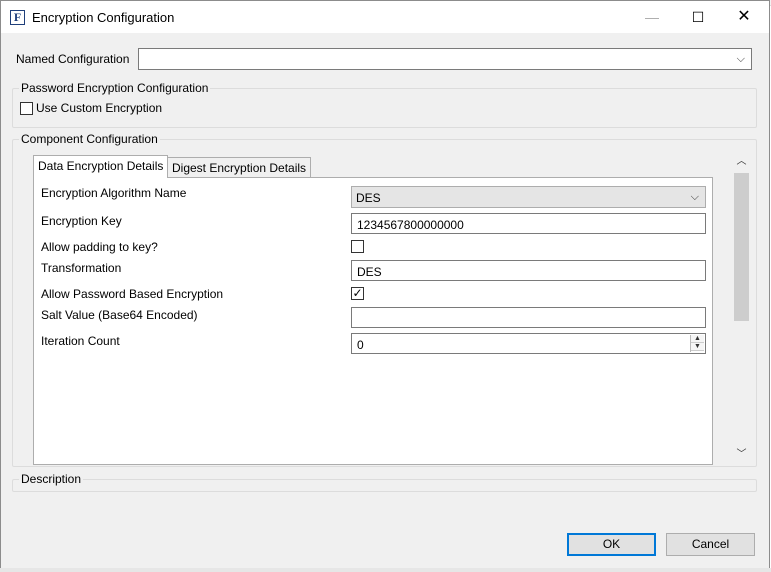 Image resolution: width=771 pixels, height=572 pixels. Describe the element at coordinates (741, 454) in the screenshot. I see `scroll-down-icon: ﹀` at that location.